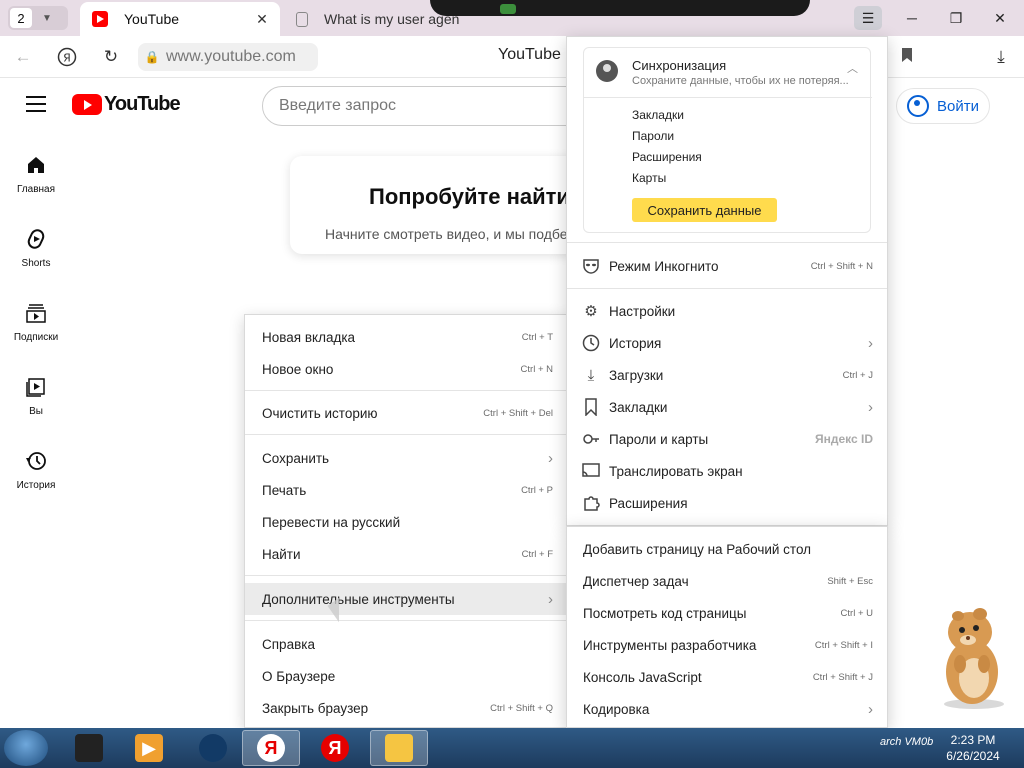  What do you see at coordinates (591, 266) in the screenshot?
I see `incognito-icon` at bounding box center [591, 266].